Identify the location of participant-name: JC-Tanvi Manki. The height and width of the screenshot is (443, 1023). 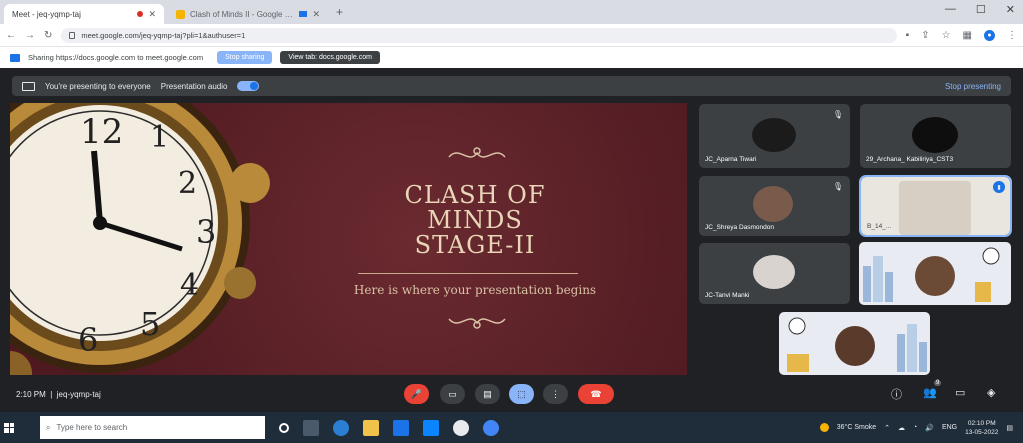
(727, 295).